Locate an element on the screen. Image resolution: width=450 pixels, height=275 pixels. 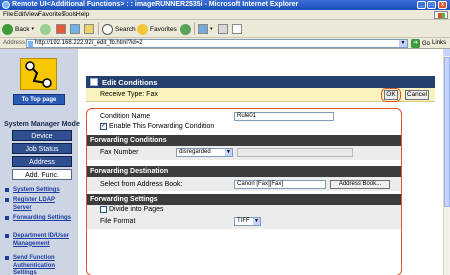
browser-toolbar: Back ▾ Search Favorites ▾ is located at coordinates (225, 29).